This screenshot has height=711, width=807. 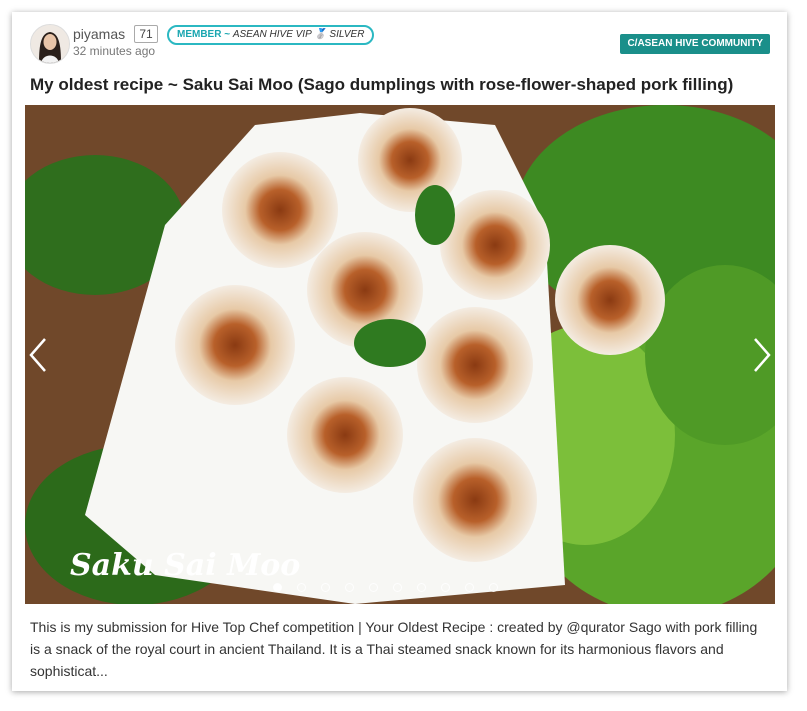 I want to click on community-tag: C/ASEAN HIVE COMMUNITY, so click(x=695, y=44).